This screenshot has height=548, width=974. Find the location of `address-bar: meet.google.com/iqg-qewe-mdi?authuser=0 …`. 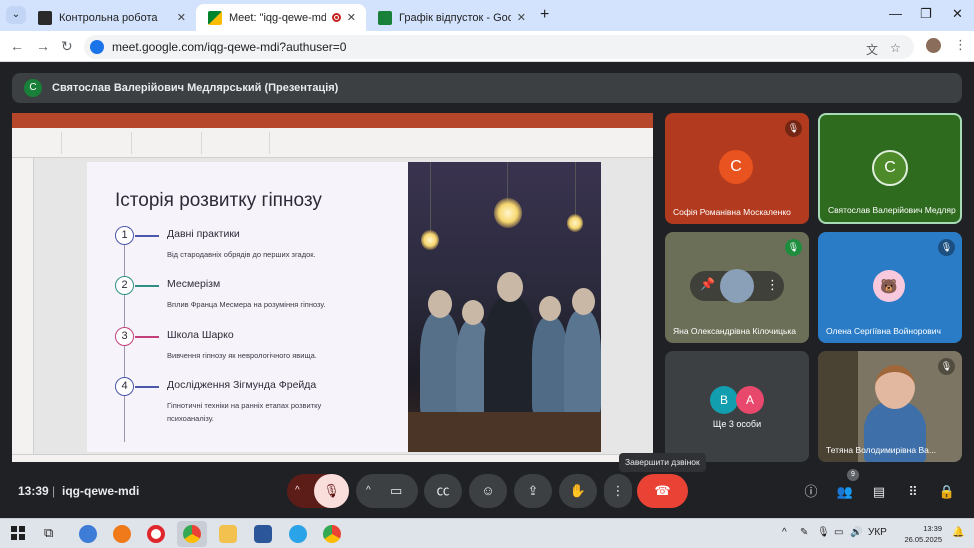

address-bar: meet.google.com/iqg-qewe-mdi?authuser=0 … is located at coordinates (499, 47).